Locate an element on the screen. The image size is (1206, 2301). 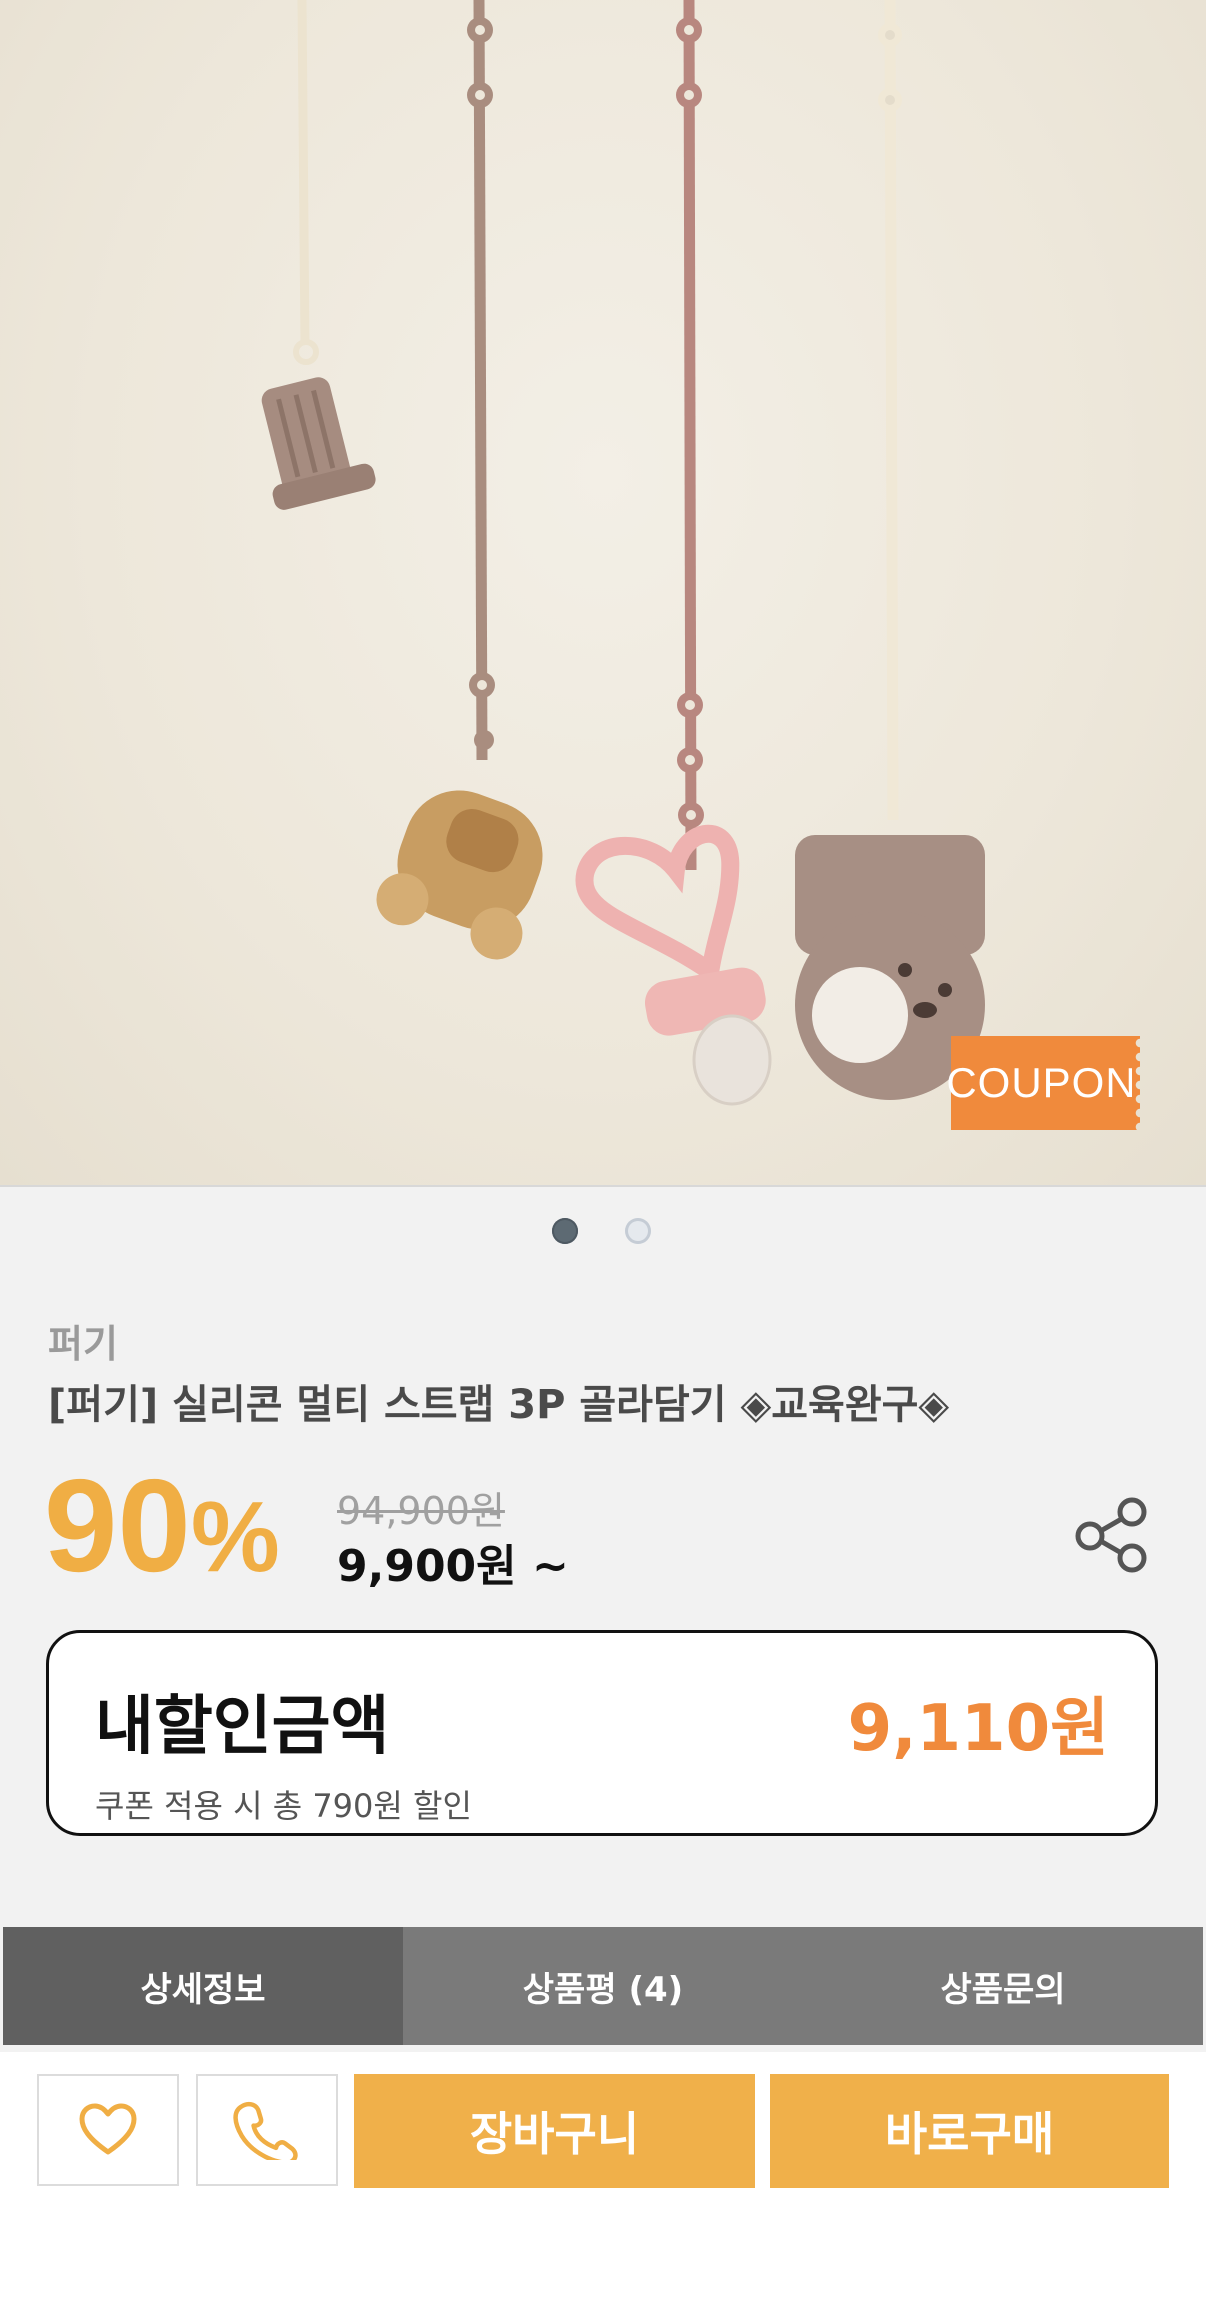
brand-name: 퍼기 is located at coordinates (83, 1340).